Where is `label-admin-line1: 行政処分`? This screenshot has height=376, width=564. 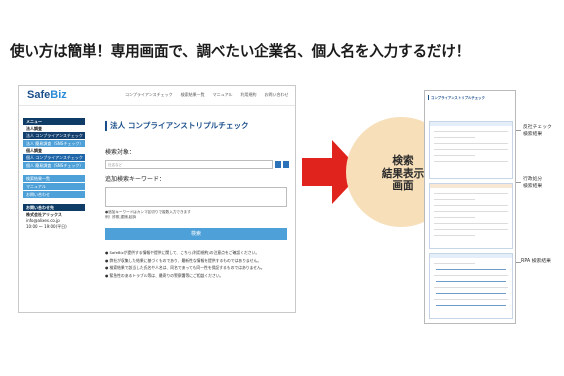 label-admin-line1: 行政処分 is located at coordinates (533, 179).